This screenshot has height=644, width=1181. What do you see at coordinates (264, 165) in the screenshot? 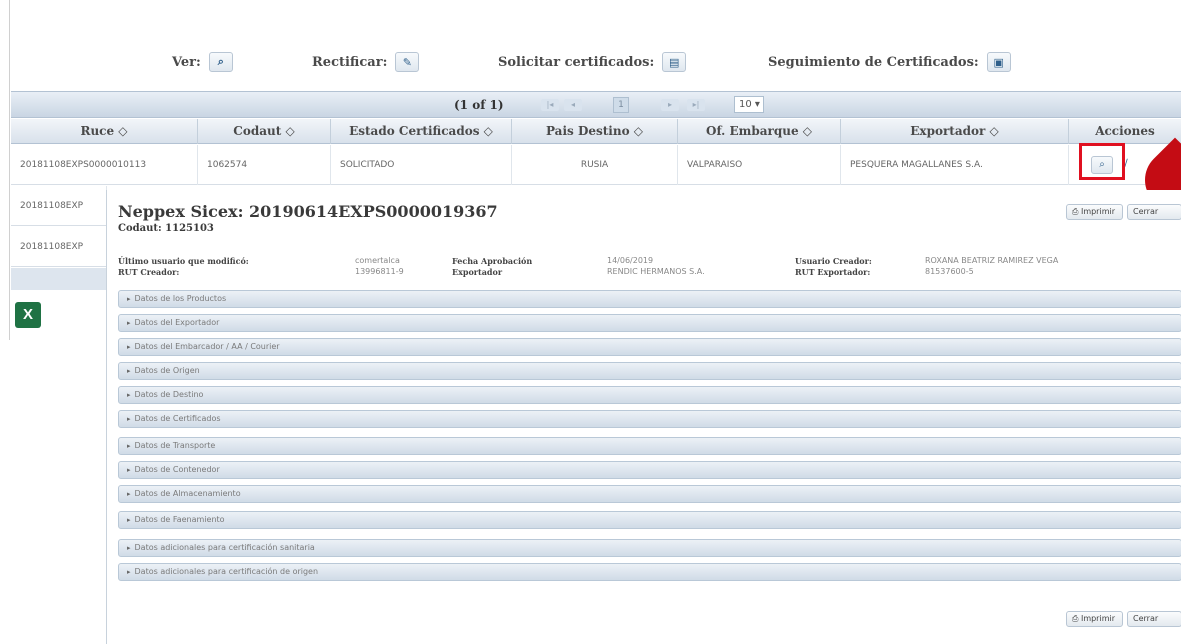
I see `cell-codaut: 1062574` at bounding box center [264, 165].